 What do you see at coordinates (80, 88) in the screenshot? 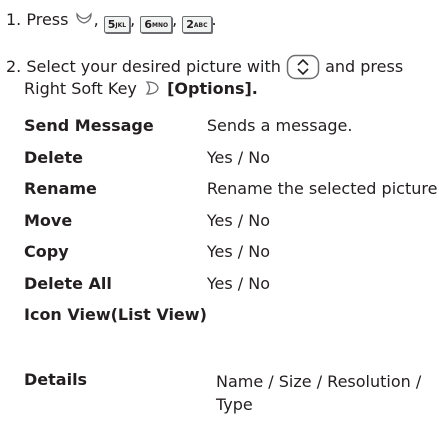
I see `step-2-text-c: Right Soft Key` at bounding box center [80, 88].